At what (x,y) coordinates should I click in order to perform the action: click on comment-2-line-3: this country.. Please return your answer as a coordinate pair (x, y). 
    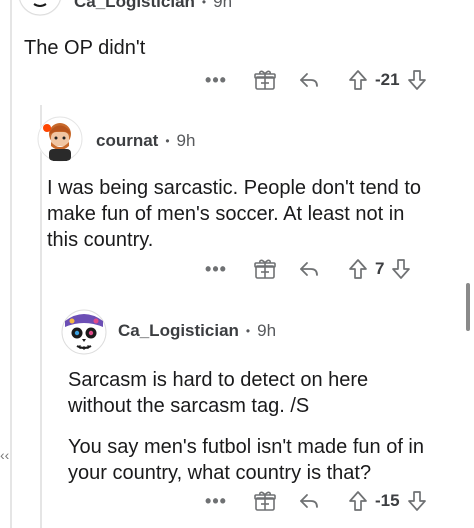
    Looking at the image, I should click on (100, 240).